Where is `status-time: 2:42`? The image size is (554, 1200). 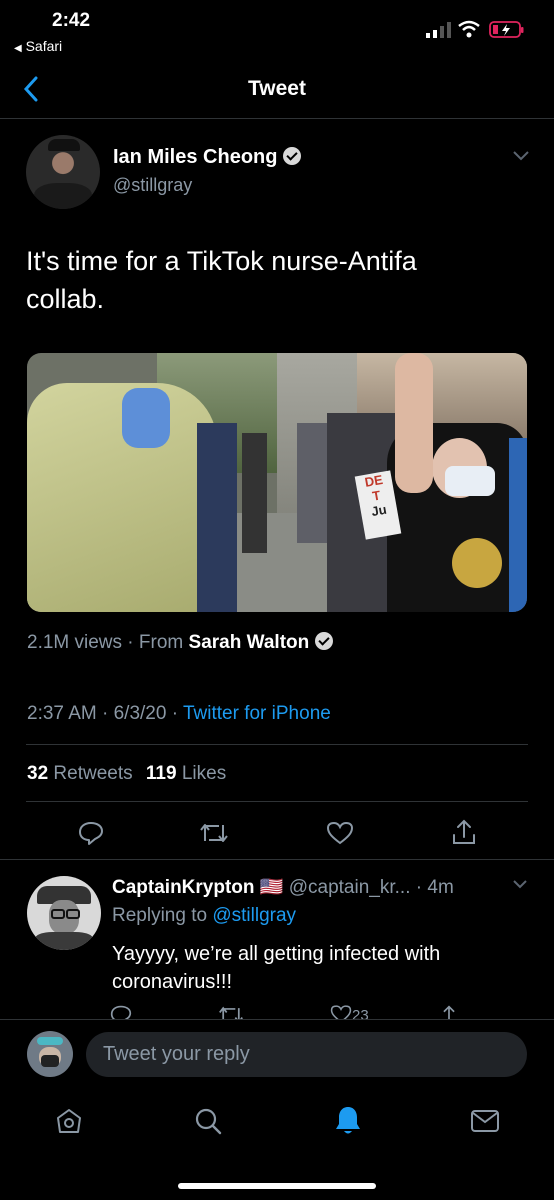 status-time: 2:42 is located at coordinates (71, 20).